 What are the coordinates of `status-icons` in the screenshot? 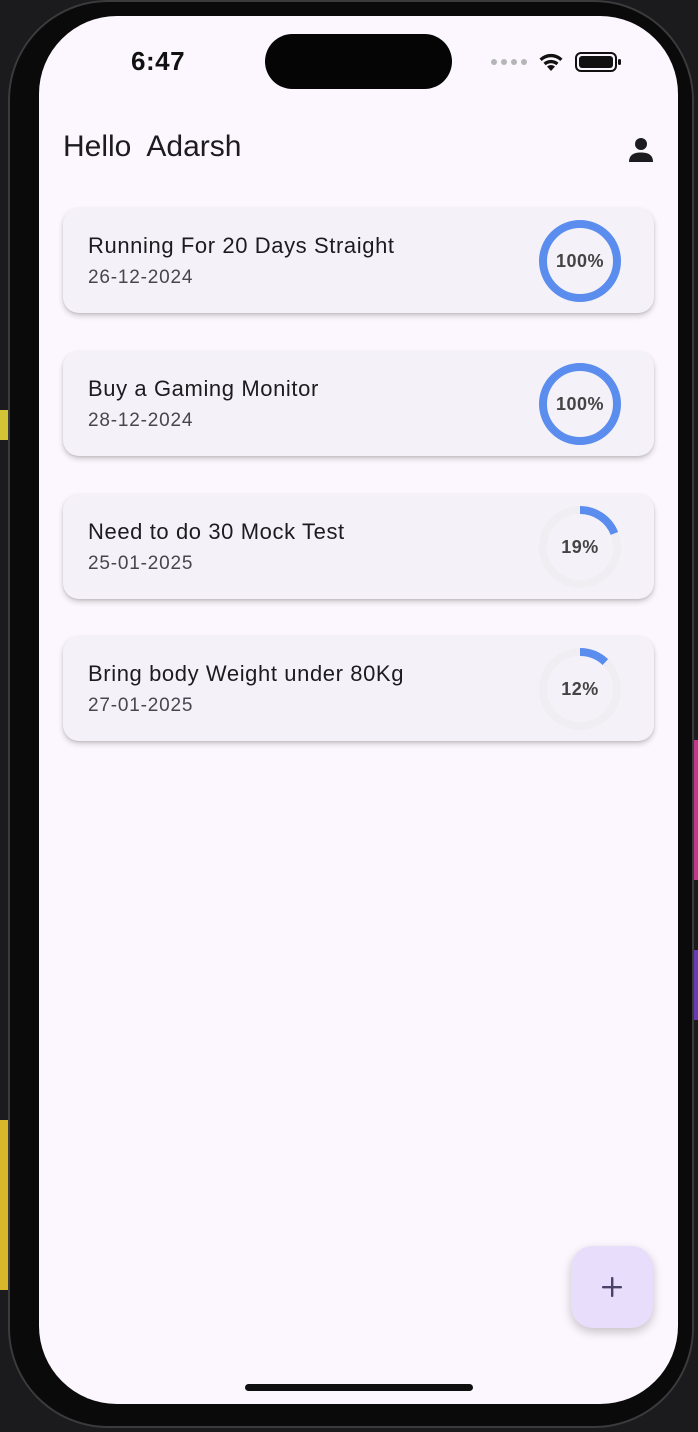 It's located at (557, 62).